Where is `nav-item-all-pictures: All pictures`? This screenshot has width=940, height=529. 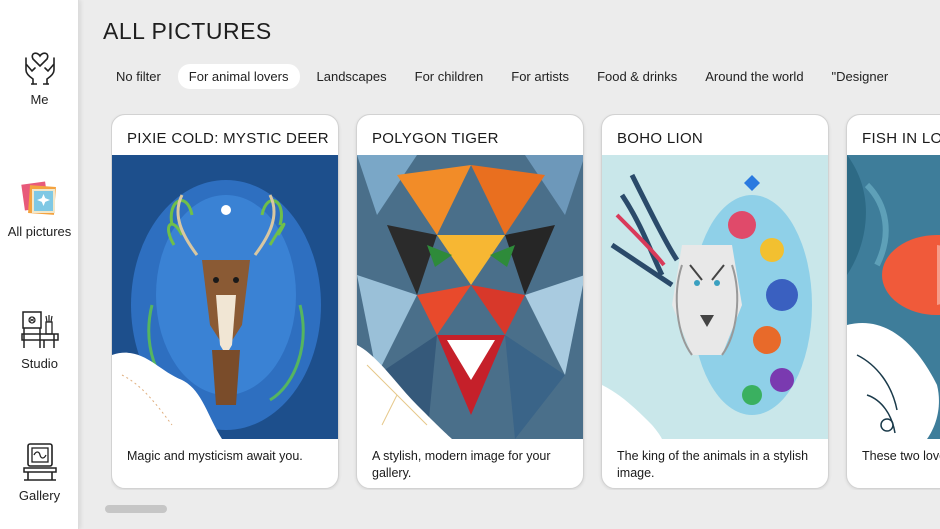
nav-item-all-pictures: All pictures is located at coordinates (39, 208).